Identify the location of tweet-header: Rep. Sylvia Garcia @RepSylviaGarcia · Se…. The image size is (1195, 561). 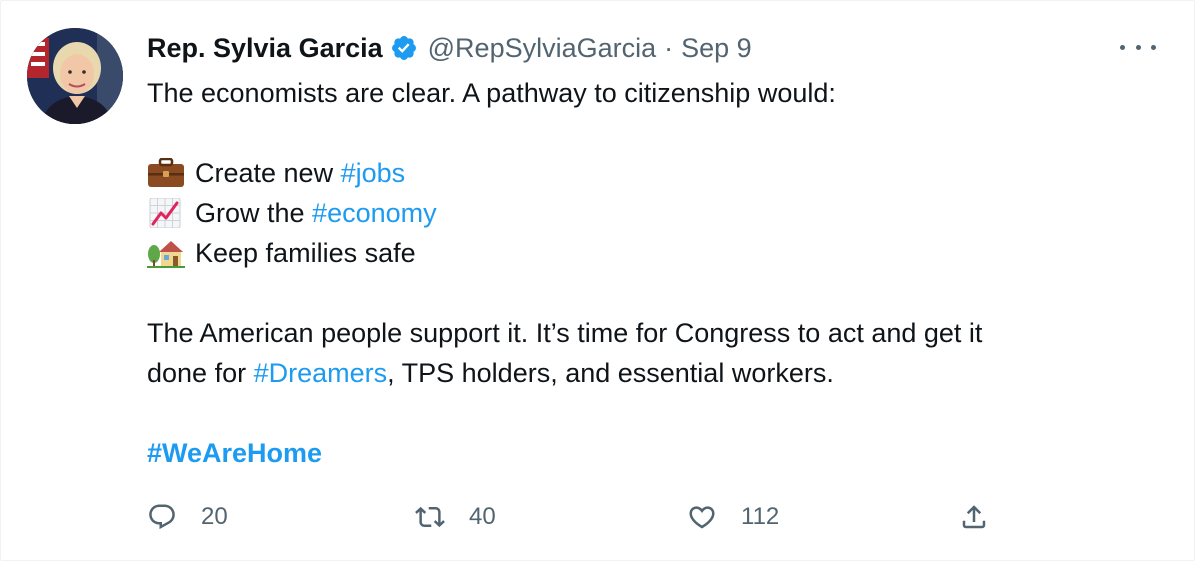
(449, 48).